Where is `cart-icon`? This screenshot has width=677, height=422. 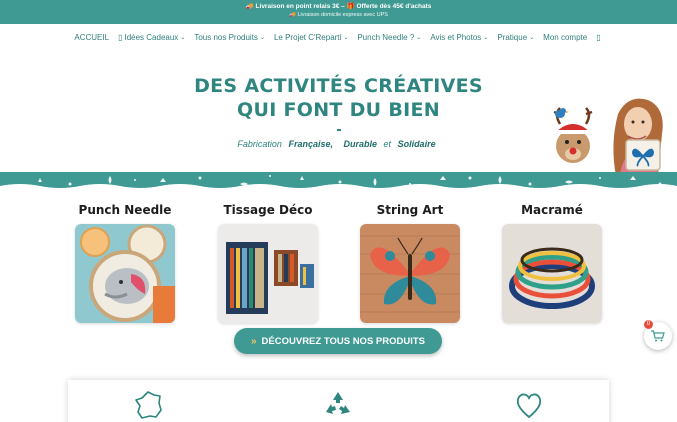 cart-icon is located at coordinates (658, 336).